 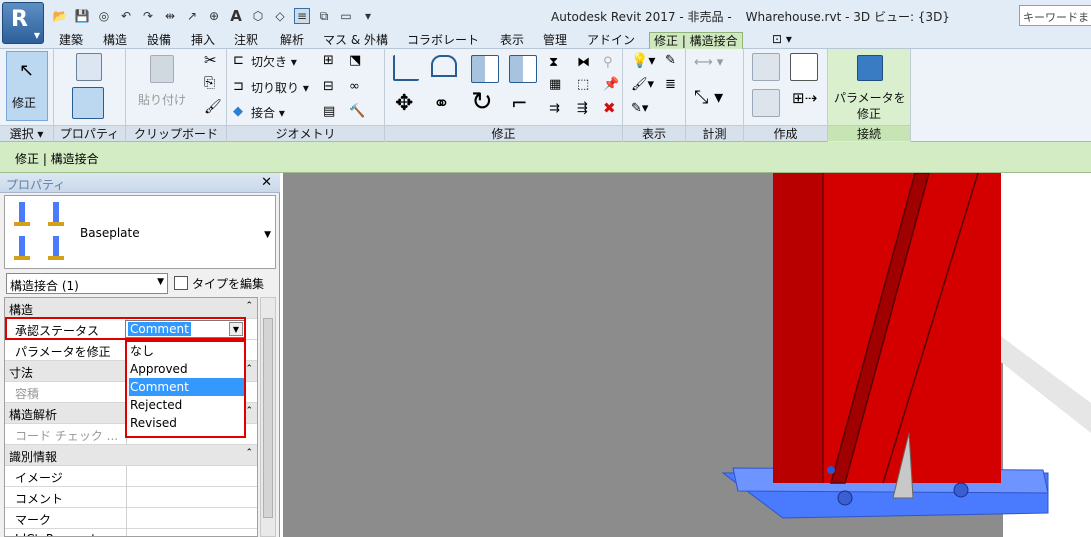 What do you see at coordinates (611, 40) in the screenshot?
I see `tab-addins: アドイン` at bounding box center [611, 40].